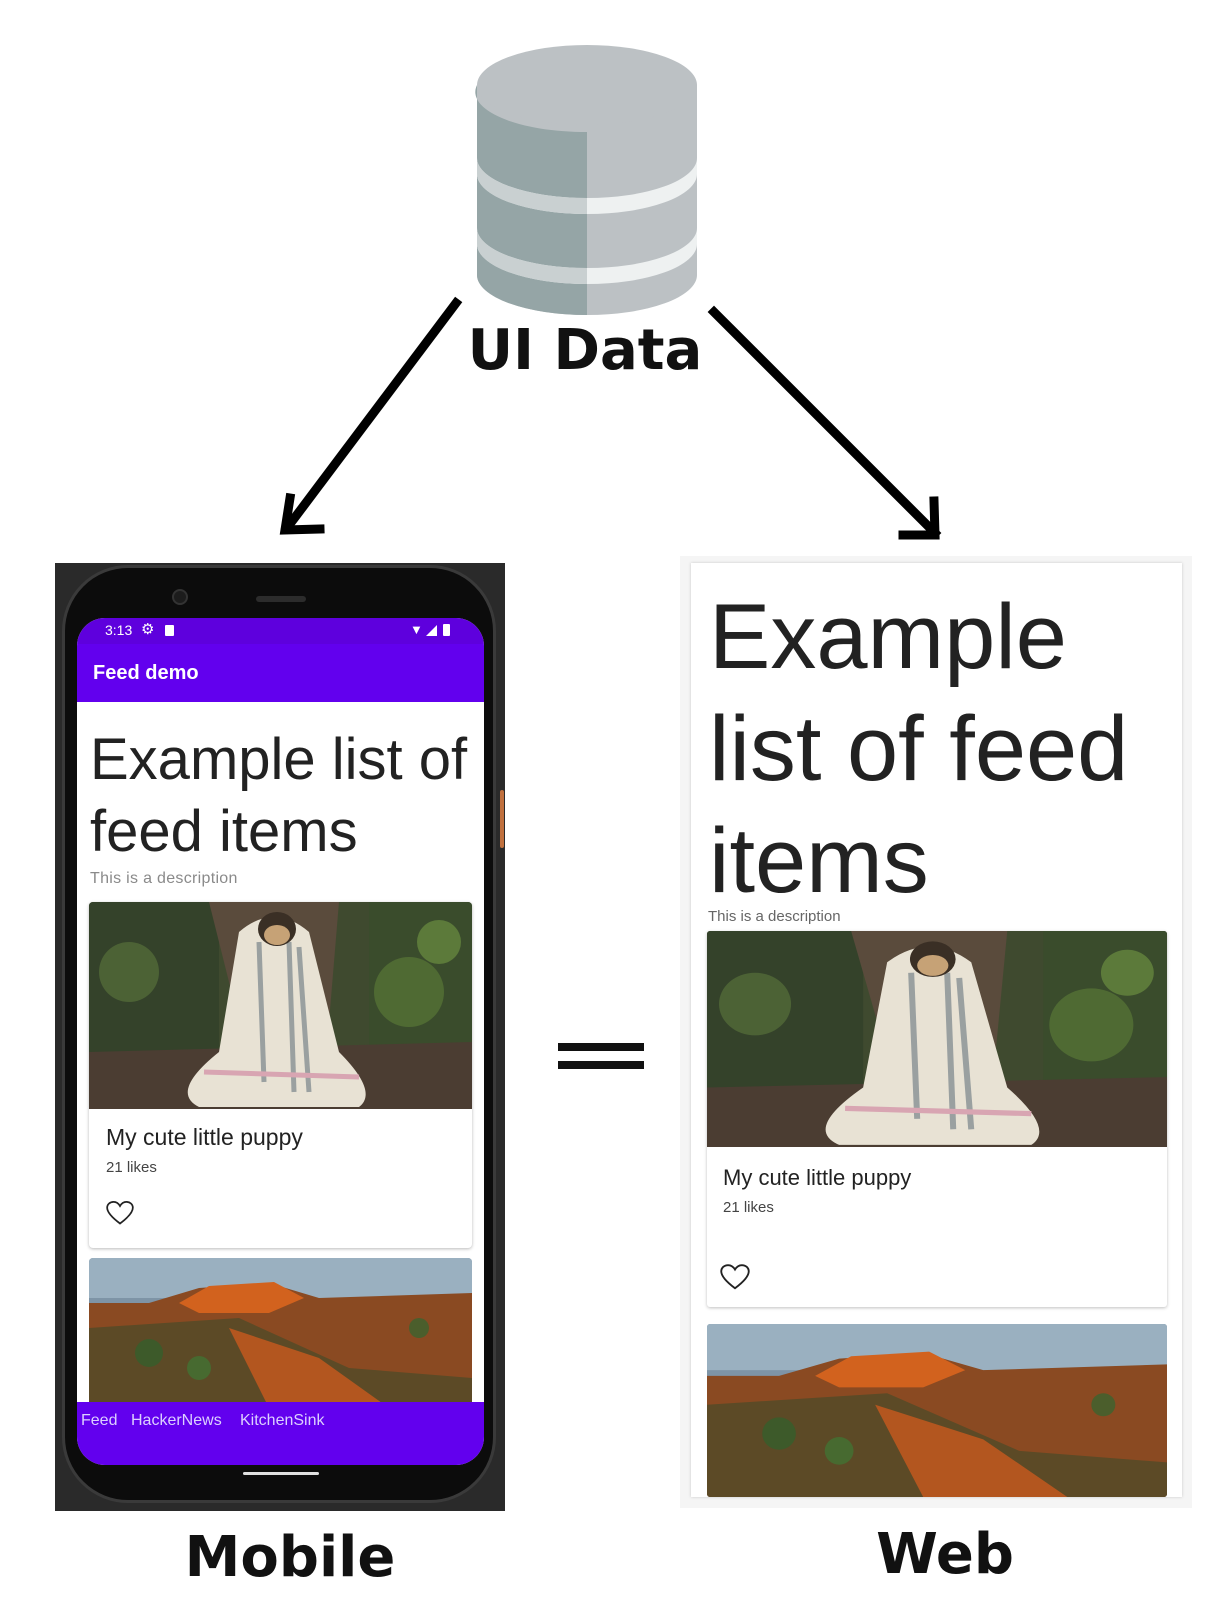  What do you see at coordinates (281, 1473) in the screenshot?
I see `home-indicator` at bounding box center [281, 1473].